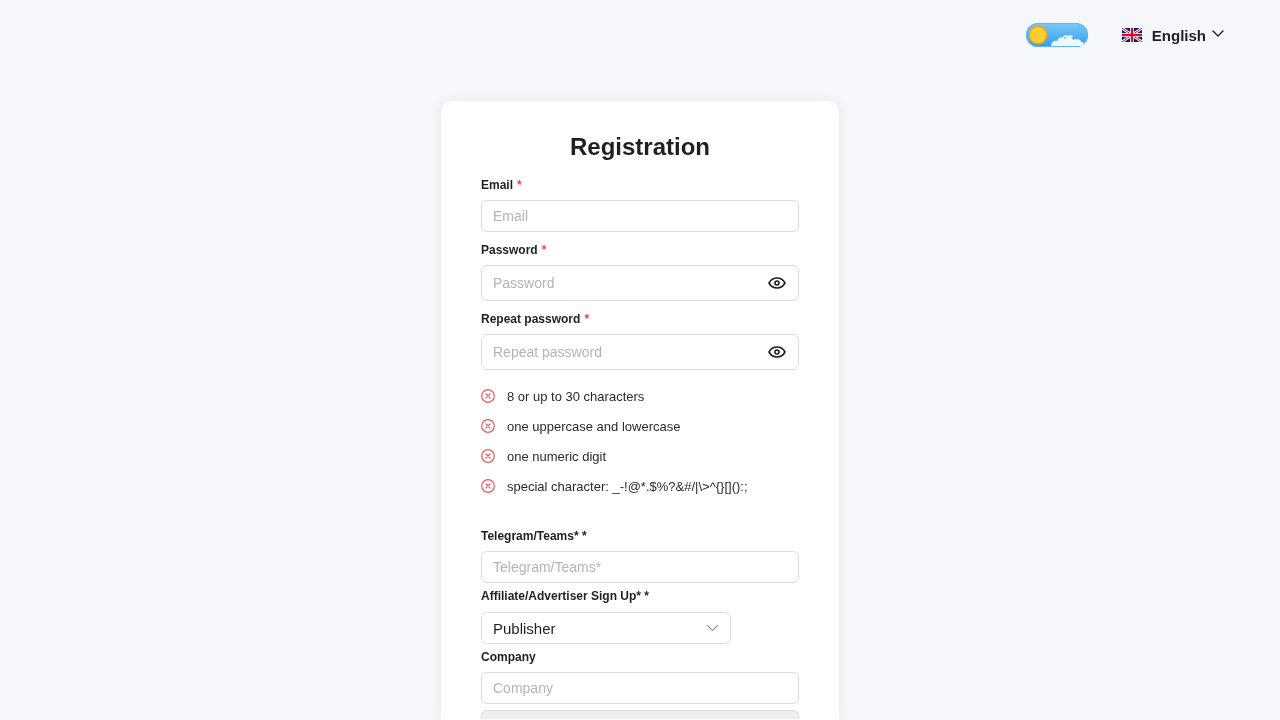 The height and width of the screenshot is (720, 1280). Describe the element at coordinates (627, 486) in the screenshot. I see `password-rule: special character: _-!@*.$%?&#/|\>^{}[]():;` at that location.